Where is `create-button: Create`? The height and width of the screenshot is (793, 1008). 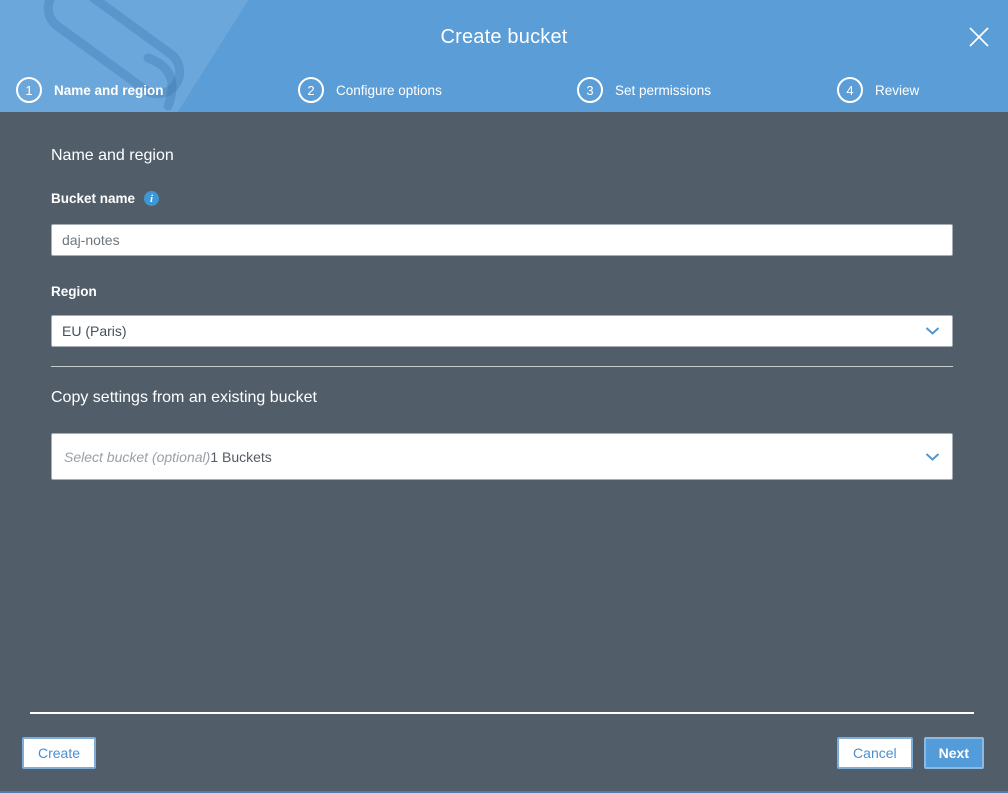
create-button: Create is located at coordinates (59, 753).